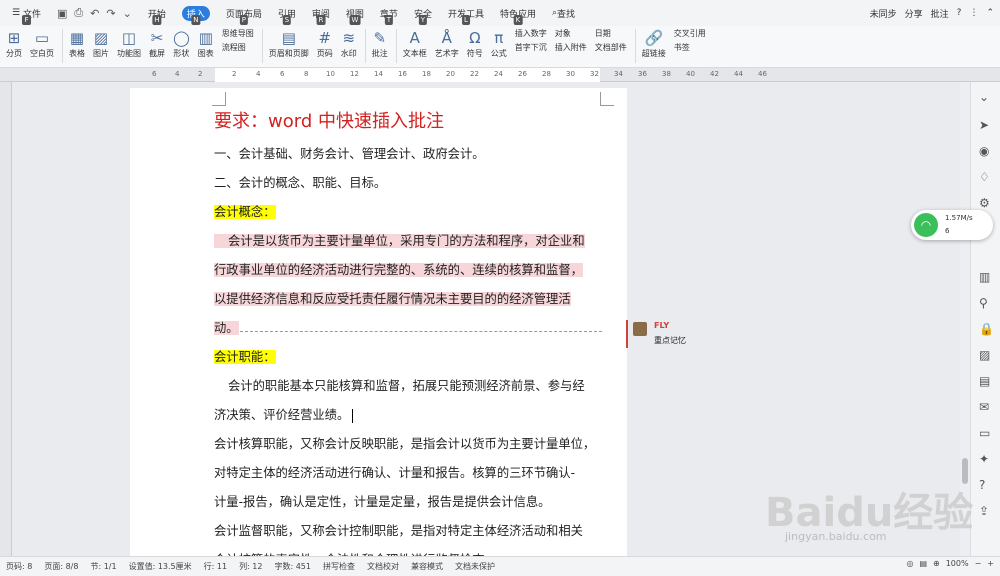 This screenshot has height=576, width=1000. Describe the element at coordinates (654, 38) in the screenshot. I see `link-icon: 🔗` at that location.